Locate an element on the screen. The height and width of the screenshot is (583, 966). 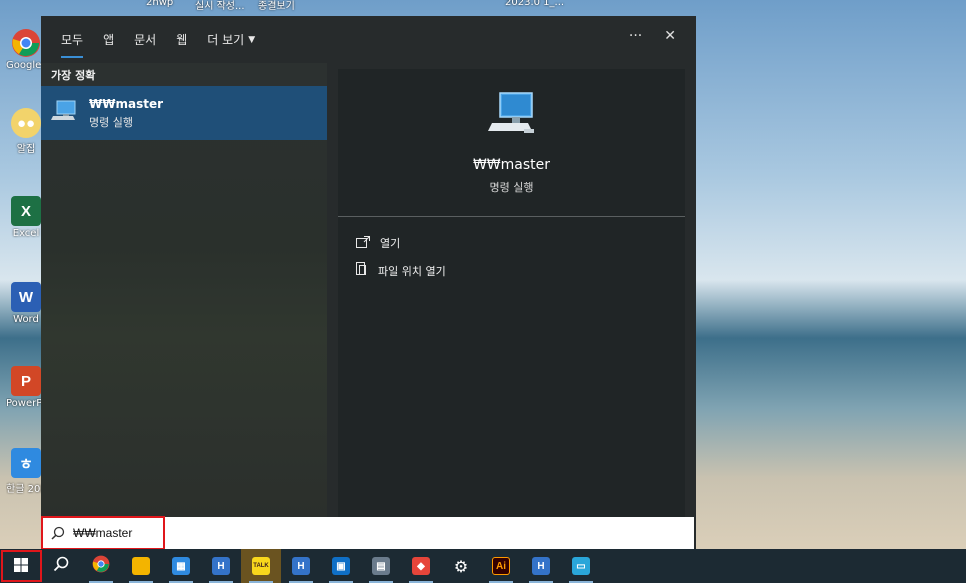
taskbar-app-teal: ▭ is located at coordinates (581, 566).